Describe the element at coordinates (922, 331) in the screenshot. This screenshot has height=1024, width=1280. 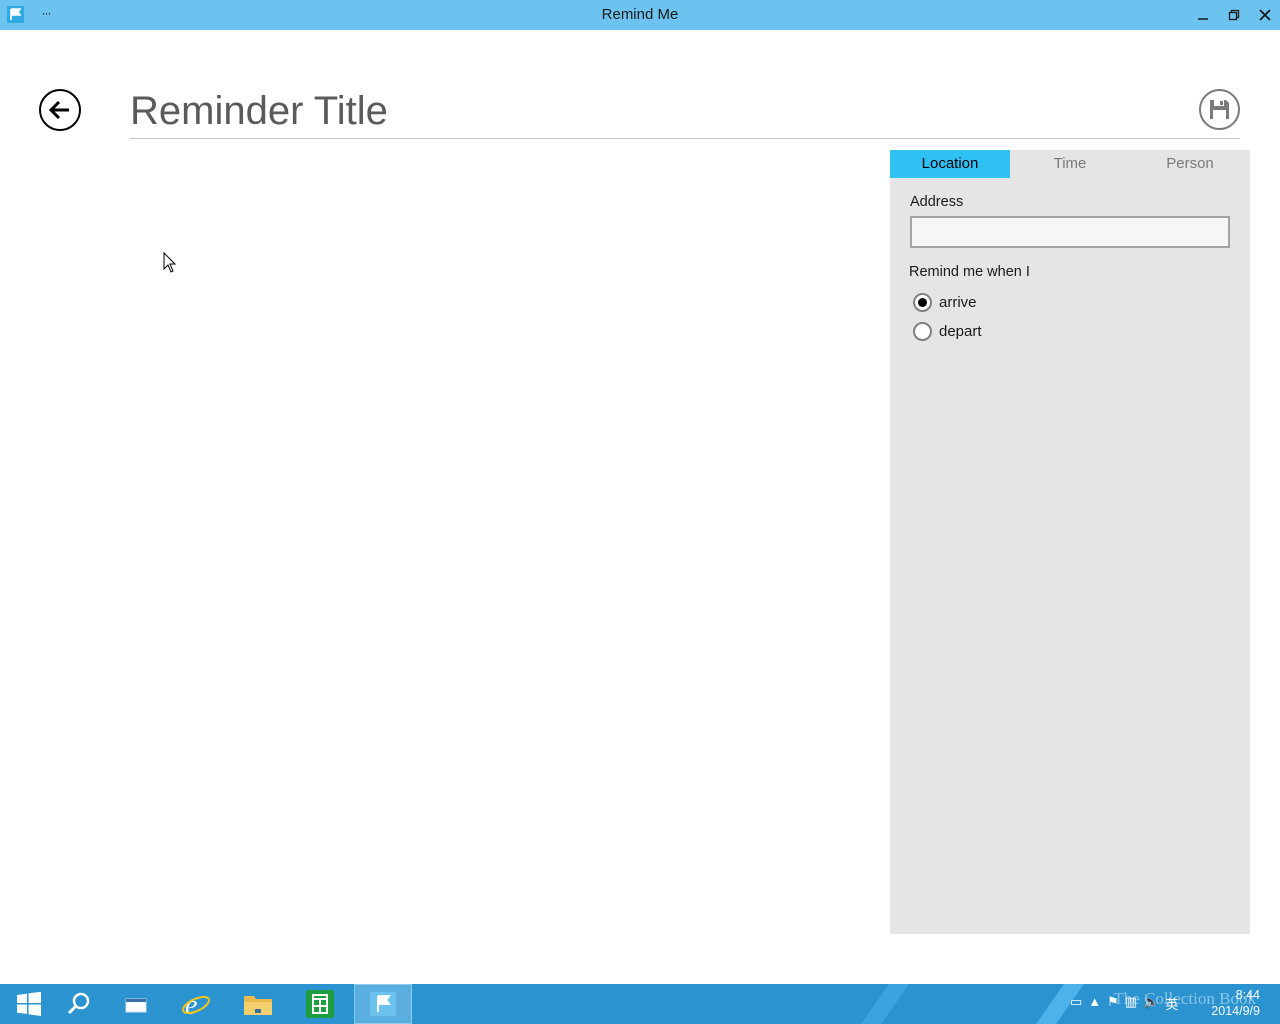
I see `depart-radio` at that location.